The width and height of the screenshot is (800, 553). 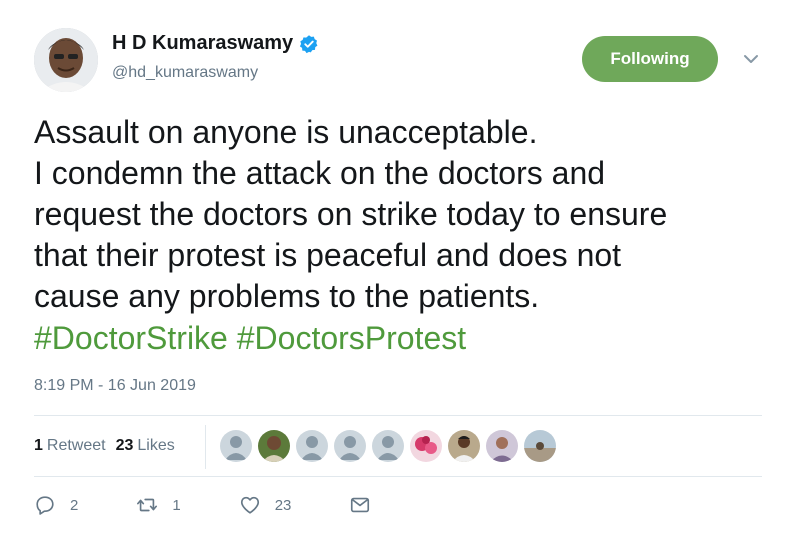 What do you see at coordinates (205, 447) in the screenshot?
I see `stats-divider` at bounding box center [205, 447].